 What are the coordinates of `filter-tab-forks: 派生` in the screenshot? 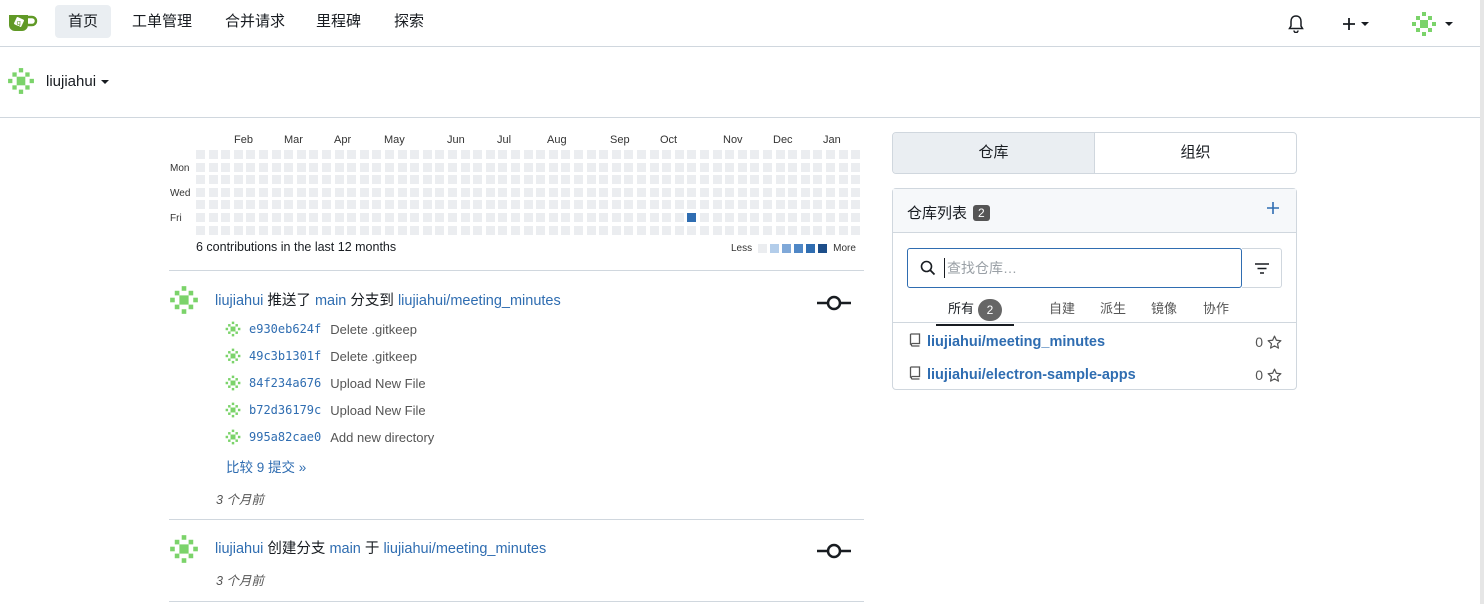 It's located at (1113, 307).